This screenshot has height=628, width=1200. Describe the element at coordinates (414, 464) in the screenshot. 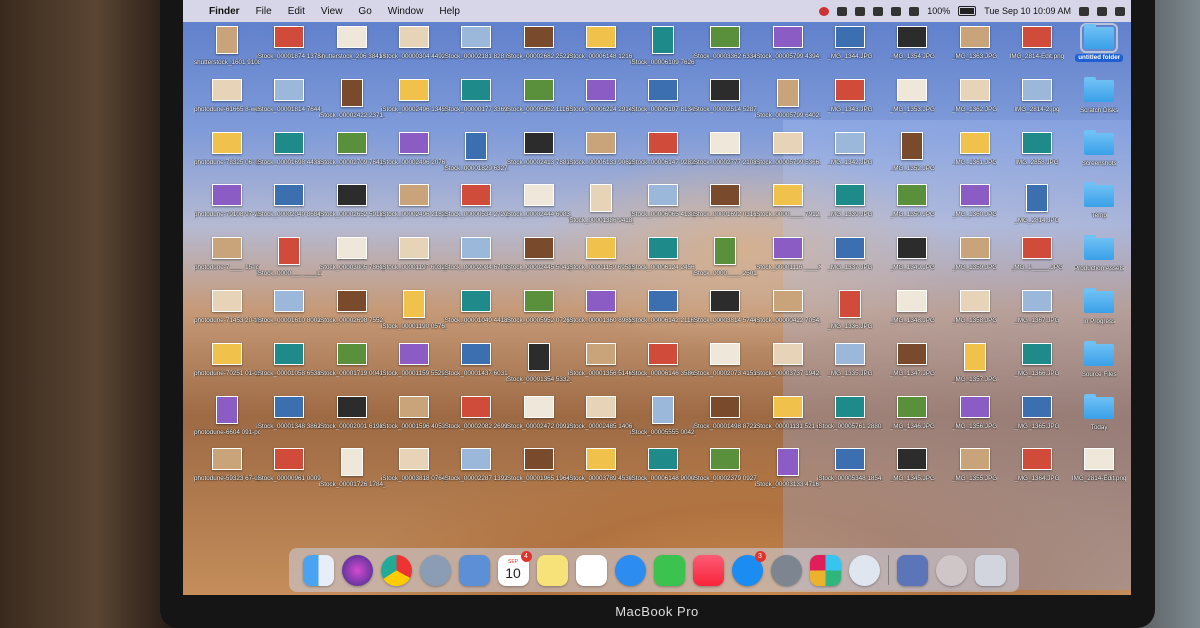

I see `desktop-file: iStock_00003818 0764_Full.jpg` at that location.